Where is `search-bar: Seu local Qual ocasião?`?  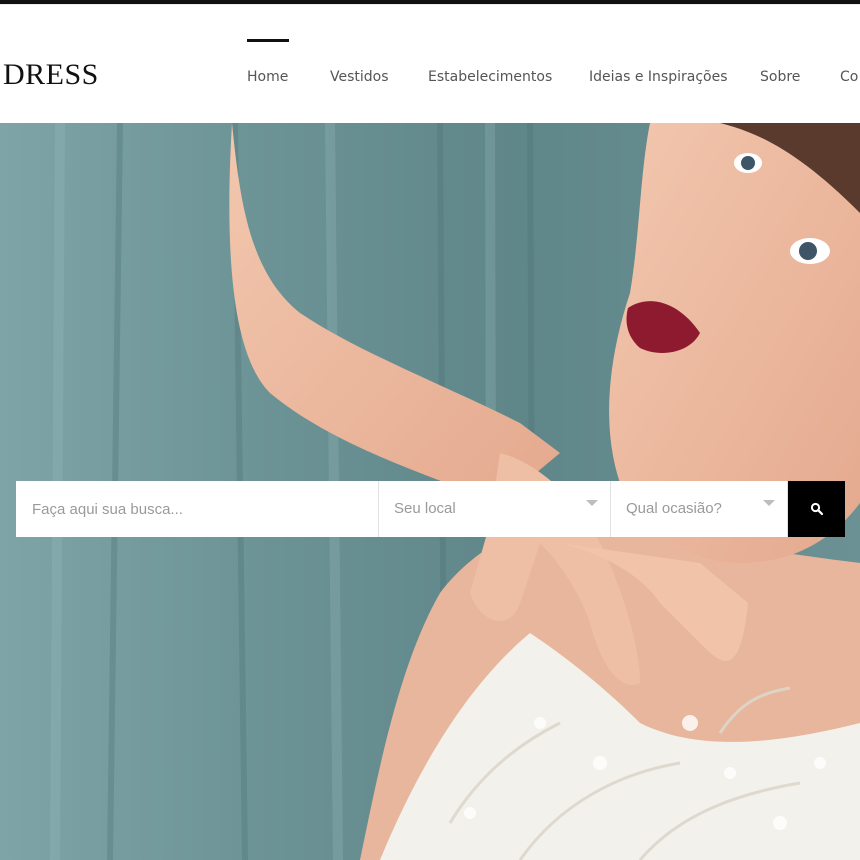 search-bar: Seu local Qual ocasião? is located at coordinates (430, 509).